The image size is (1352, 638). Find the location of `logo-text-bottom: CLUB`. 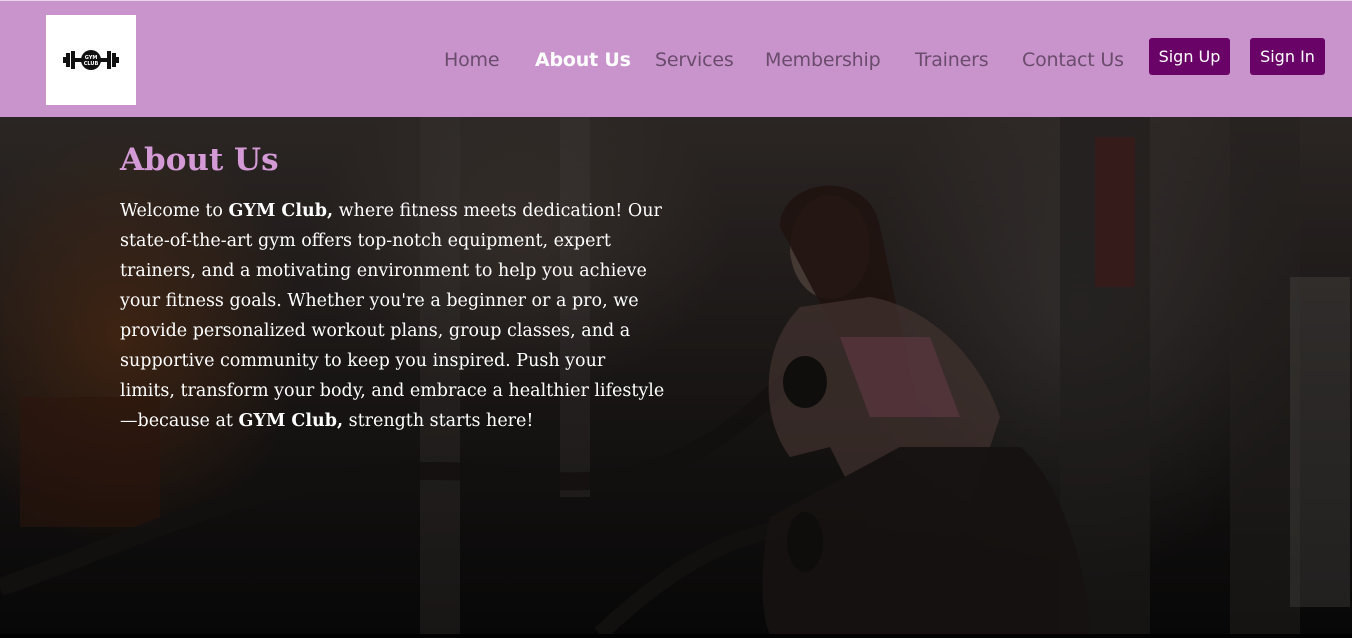

logo-text-bottom: CLUB is located at coordinates (91, 64).